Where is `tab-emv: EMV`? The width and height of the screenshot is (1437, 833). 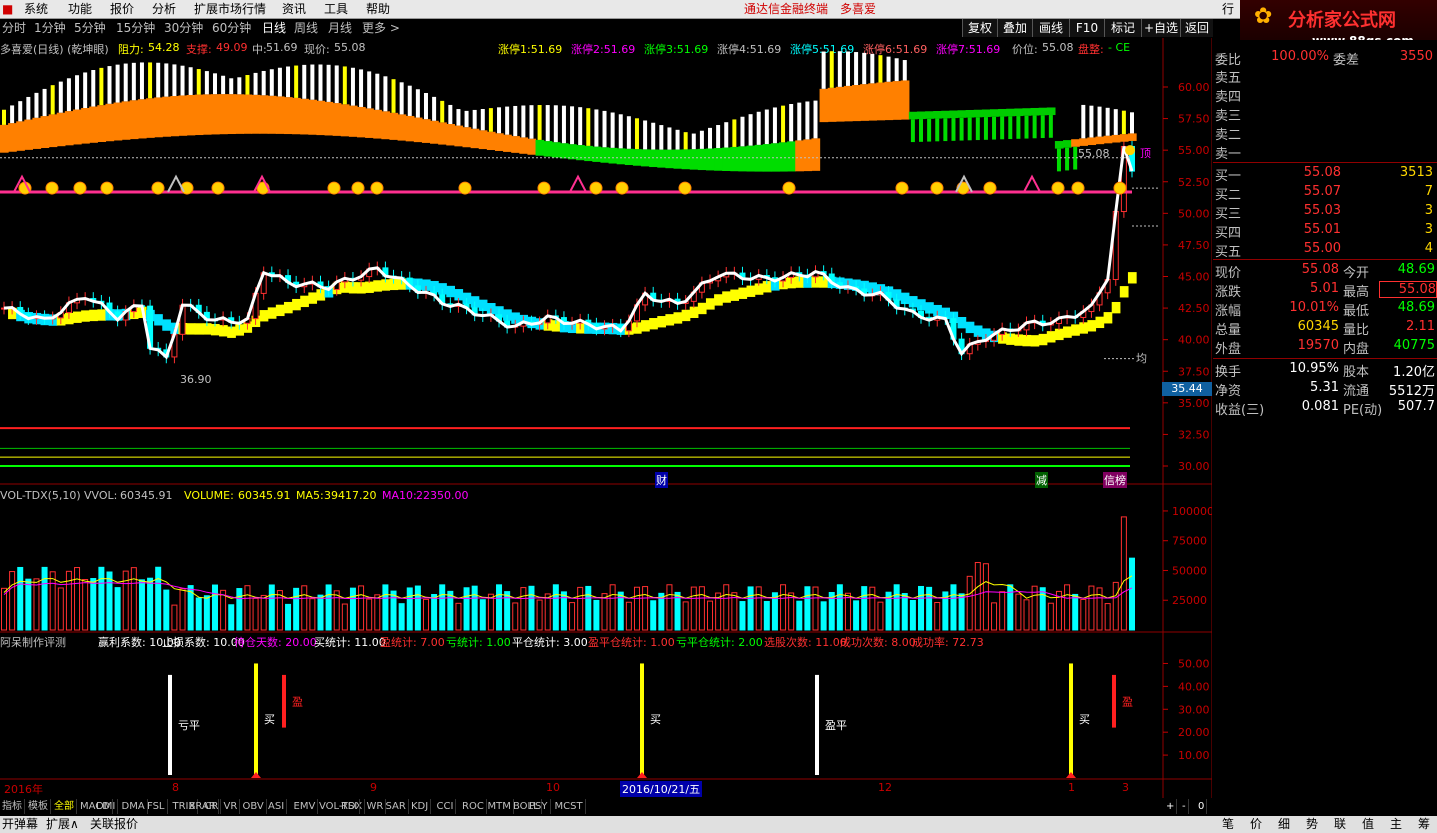 tab-emv: EMV is located at coordinates (305, 806).